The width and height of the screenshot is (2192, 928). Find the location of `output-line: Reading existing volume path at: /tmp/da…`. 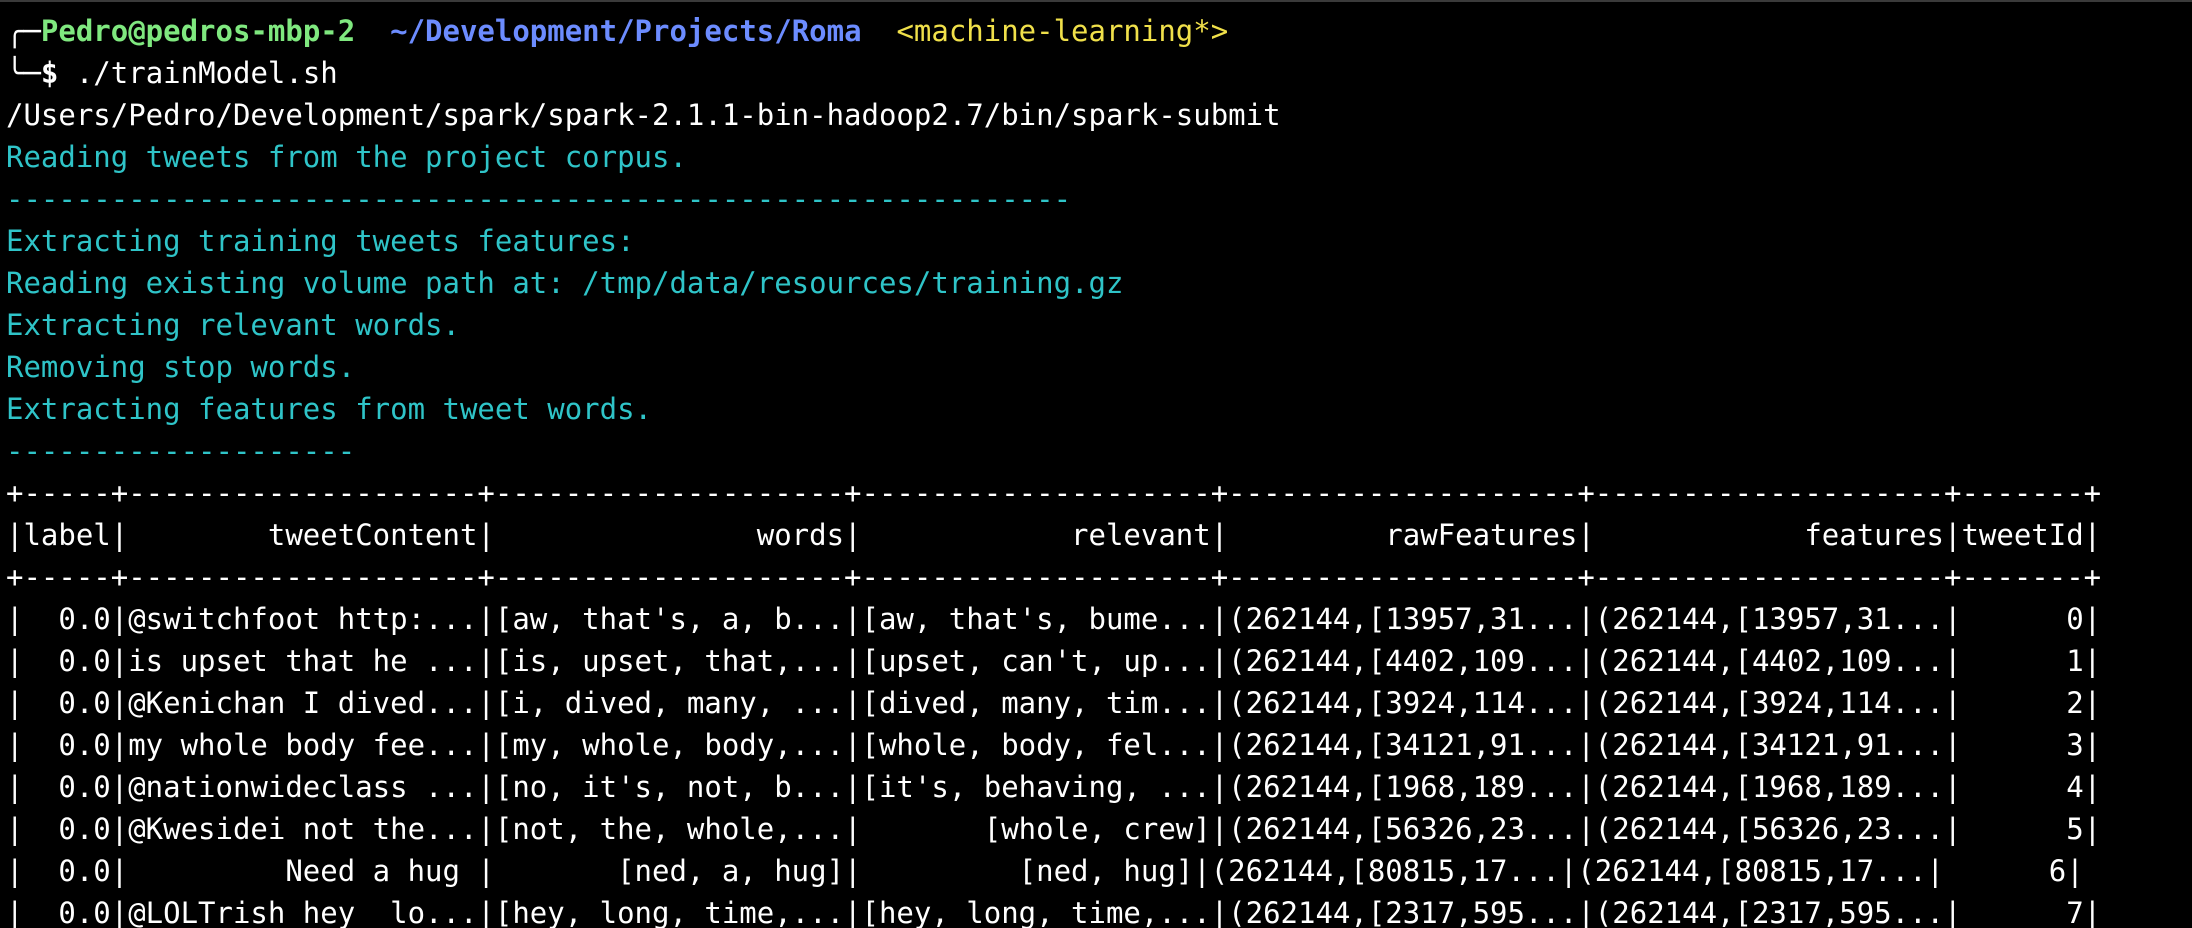

output-line: Reading existing volume path at: /tmp/da… is located at coordinates (565, 283).